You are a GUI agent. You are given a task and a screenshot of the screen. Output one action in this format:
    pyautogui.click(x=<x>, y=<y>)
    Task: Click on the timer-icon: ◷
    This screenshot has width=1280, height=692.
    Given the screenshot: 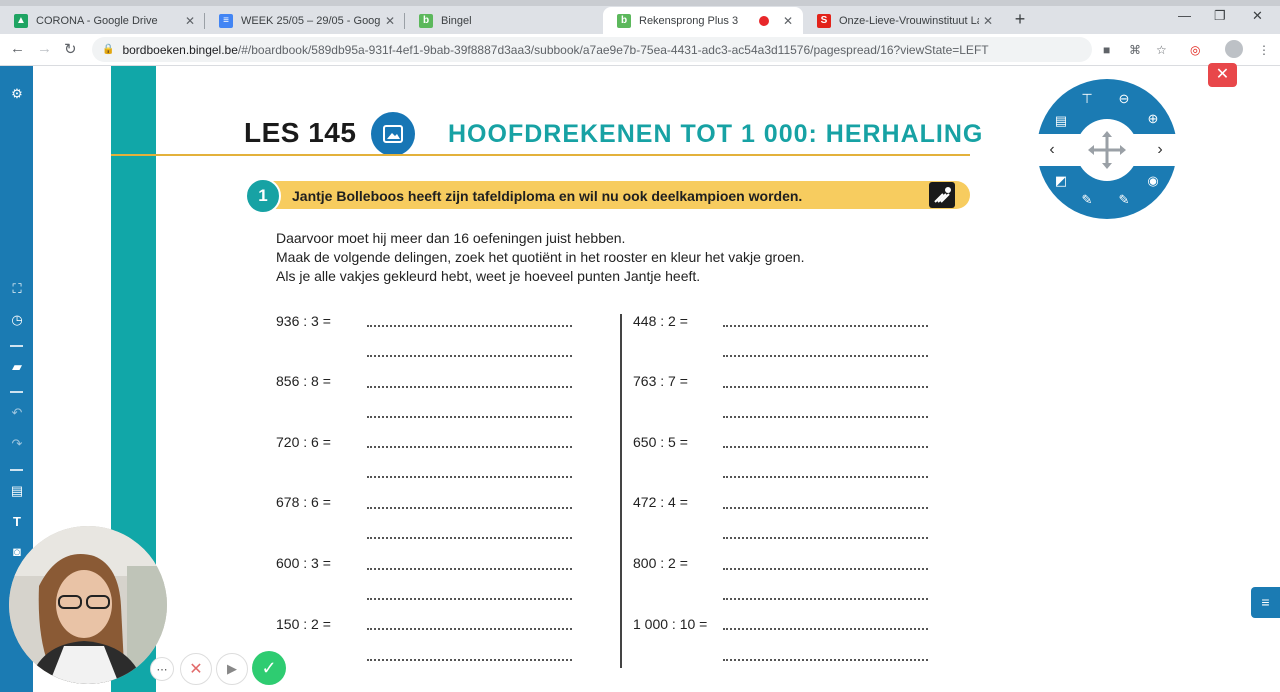 What is the action you would take?
    pyautogui.click(x=17, y=320)
    